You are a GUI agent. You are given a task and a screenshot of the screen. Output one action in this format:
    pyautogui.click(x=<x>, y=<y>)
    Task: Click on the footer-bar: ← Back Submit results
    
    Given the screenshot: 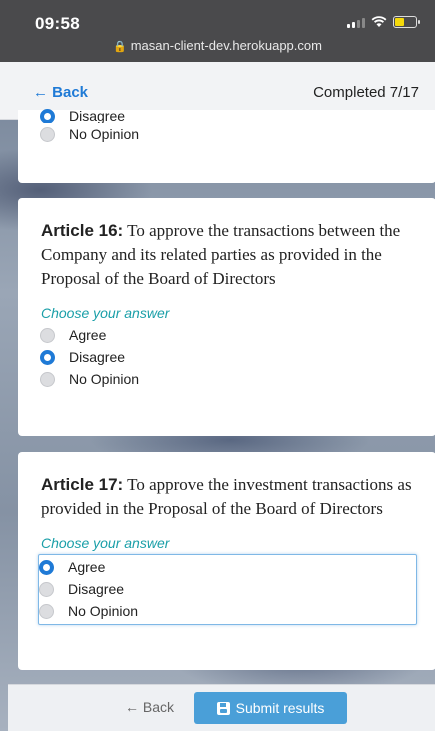 What is the action you would take?
    pyautogui.click(x=221, y=707)
    